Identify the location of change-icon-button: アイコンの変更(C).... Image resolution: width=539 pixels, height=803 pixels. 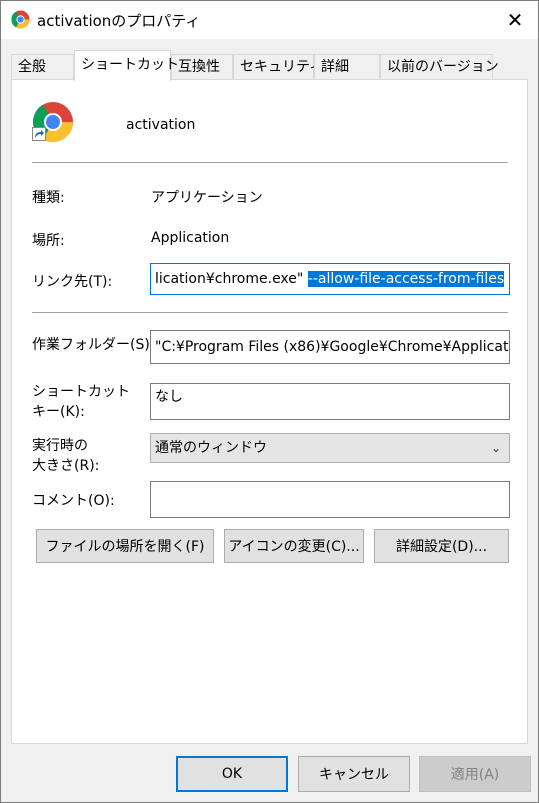
(294, 546).